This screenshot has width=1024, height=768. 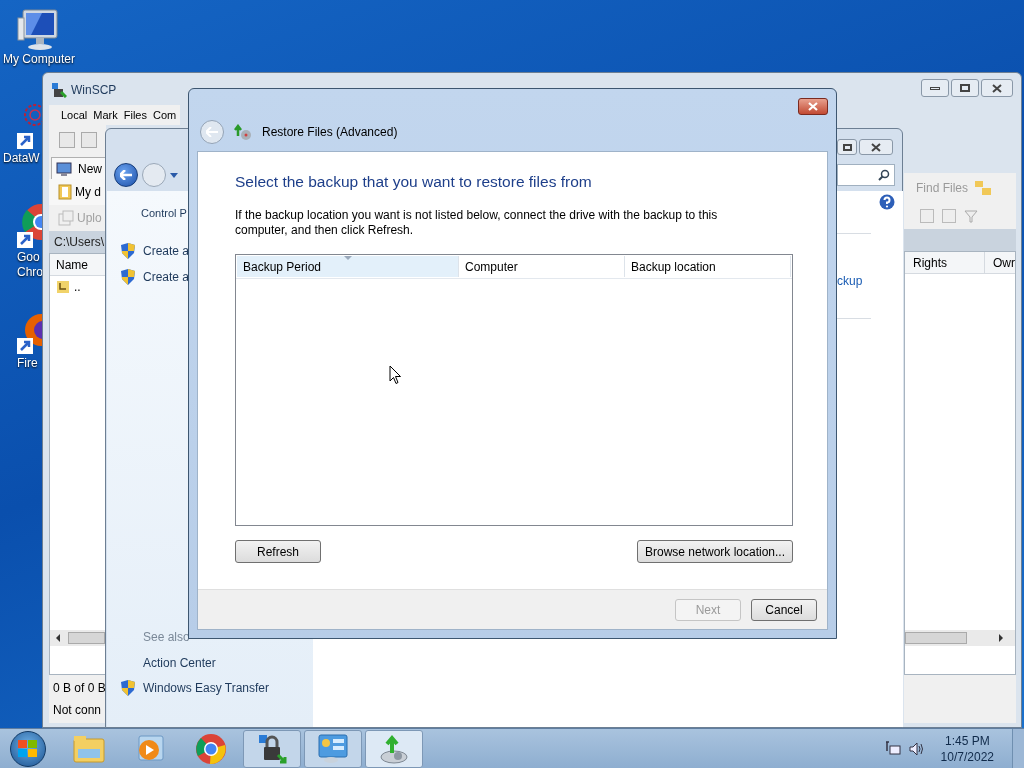 What do you see at coordinates (1000, 262) in the screenshot?
I see `column-header: Owr` at bounding box center [1000, 262].